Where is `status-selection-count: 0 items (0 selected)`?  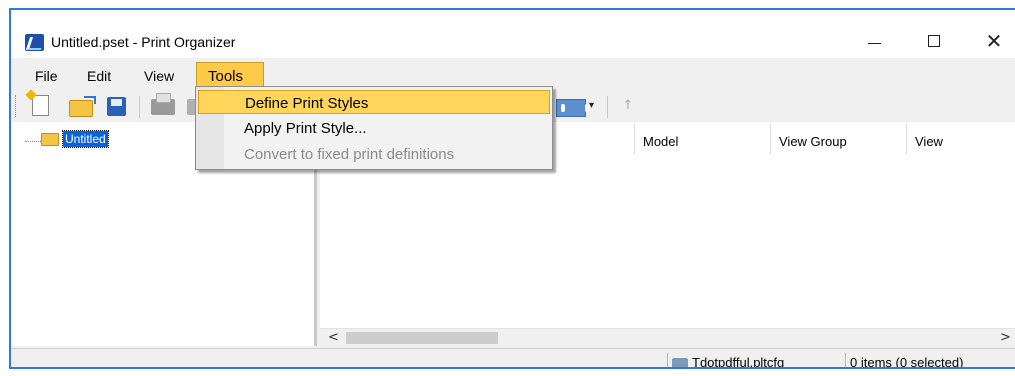
status-selection-count: 0 items (0 selected) is located at coordinates (930, 360).